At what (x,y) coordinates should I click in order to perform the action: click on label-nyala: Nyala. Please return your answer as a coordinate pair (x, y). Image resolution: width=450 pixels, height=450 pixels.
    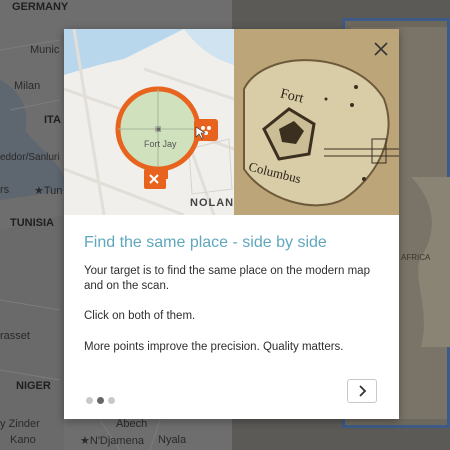
    Looking at the image, I should click on (172, 440).